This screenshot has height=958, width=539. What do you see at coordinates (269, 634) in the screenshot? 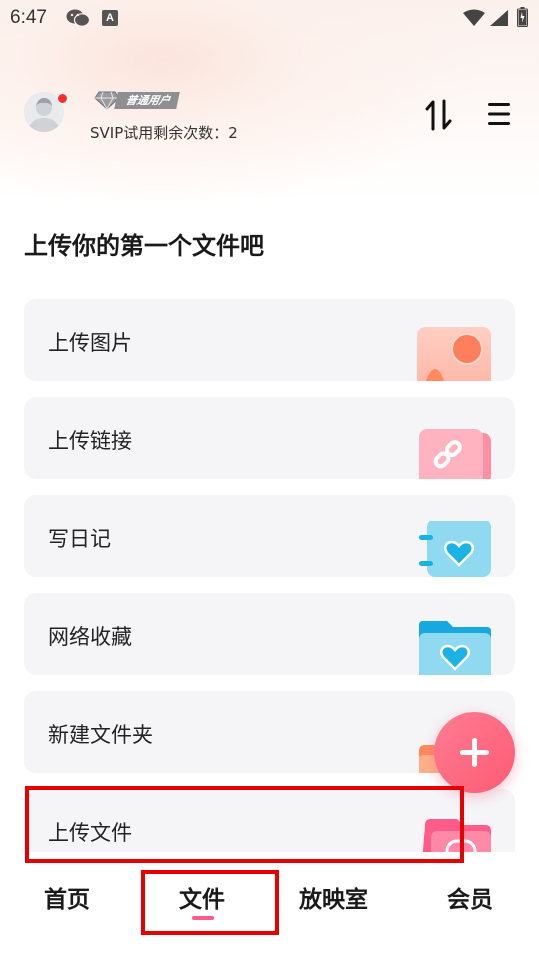
I see `web-favorites-card: 网络收藏` at bounding box center [269, 634].